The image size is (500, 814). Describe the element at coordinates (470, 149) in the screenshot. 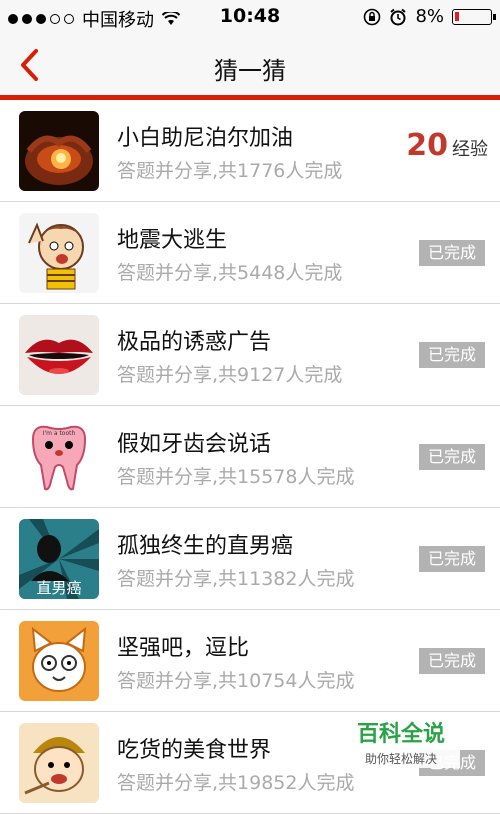

I see `reward-unit: 经验` at that location.